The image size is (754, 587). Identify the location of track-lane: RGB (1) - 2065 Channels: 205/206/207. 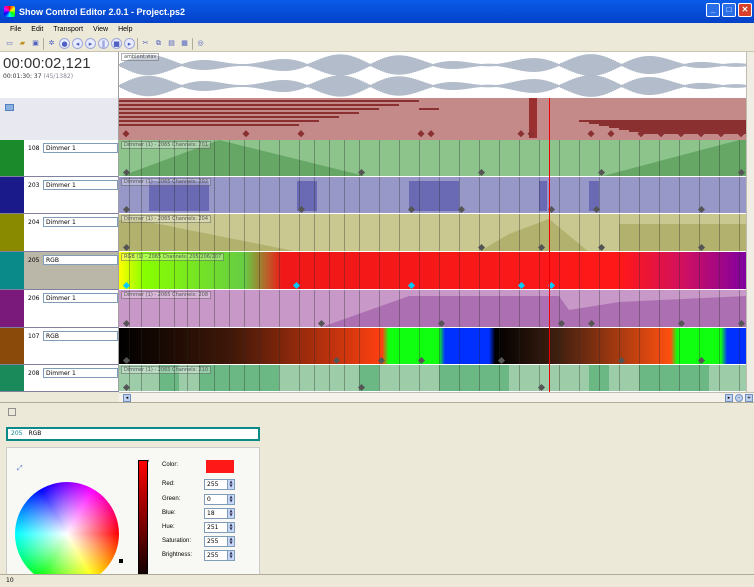
(432, 271).